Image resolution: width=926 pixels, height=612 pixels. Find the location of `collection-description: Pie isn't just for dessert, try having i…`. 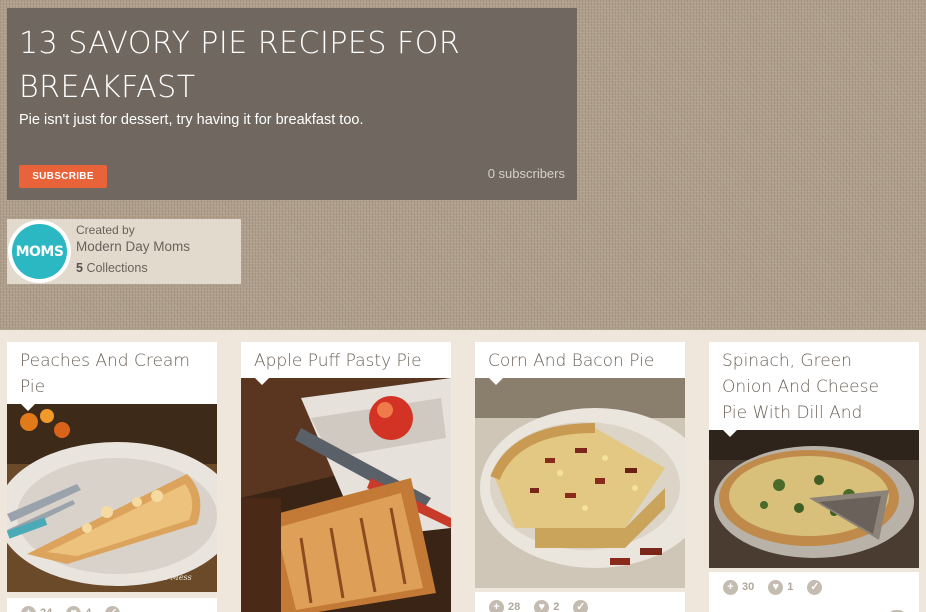

collection-description: Pie isn't just for dessert, try having i… is located at coordinates (191, 120).